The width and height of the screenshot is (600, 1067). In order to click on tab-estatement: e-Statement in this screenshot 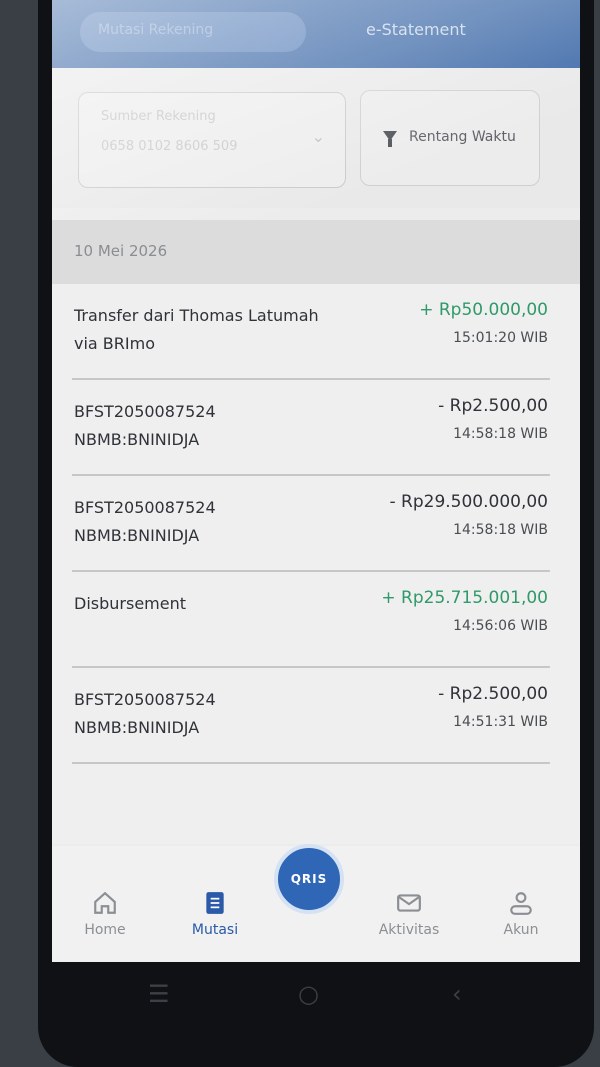, I will do `click(416, 29)`.